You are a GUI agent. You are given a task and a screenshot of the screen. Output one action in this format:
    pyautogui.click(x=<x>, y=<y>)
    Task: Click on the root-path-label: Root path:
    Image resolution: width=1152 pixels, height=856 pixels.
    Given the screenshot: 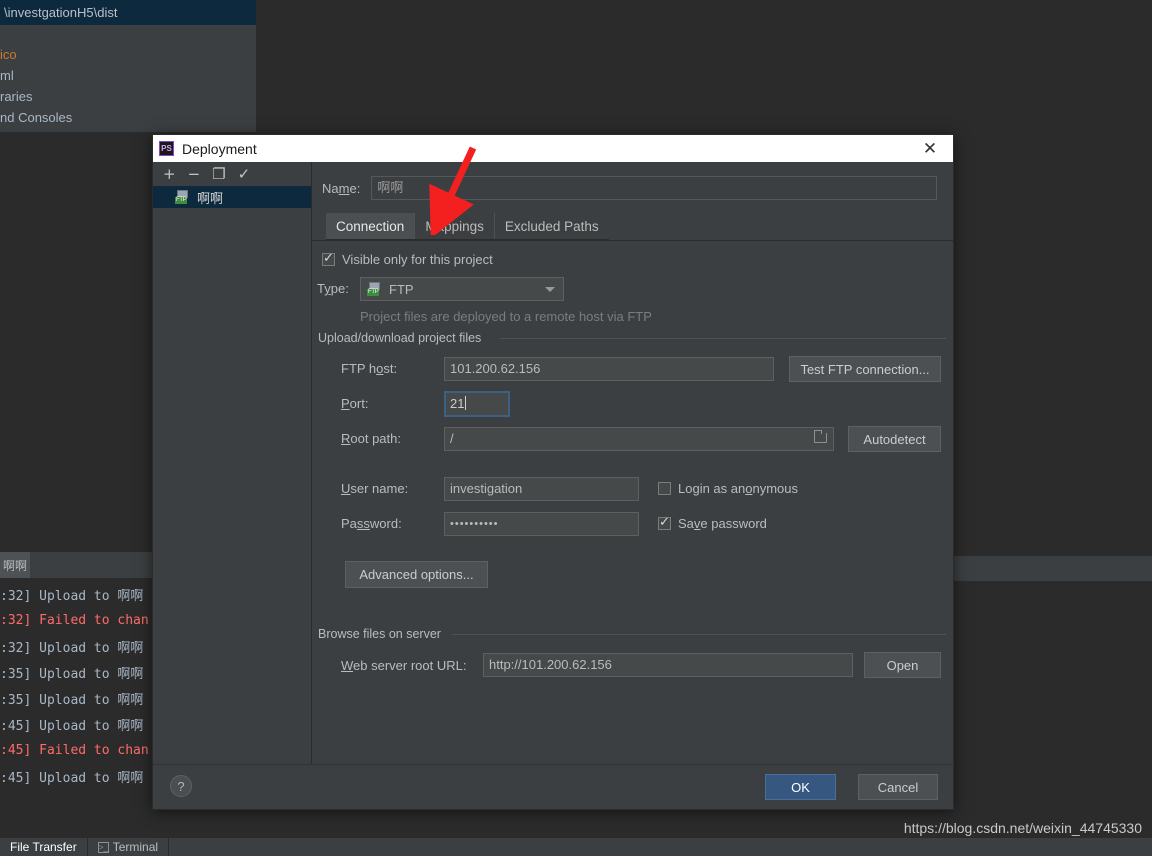 What is the action you would take?
    pyautogui.click(x=371, y=438)
    